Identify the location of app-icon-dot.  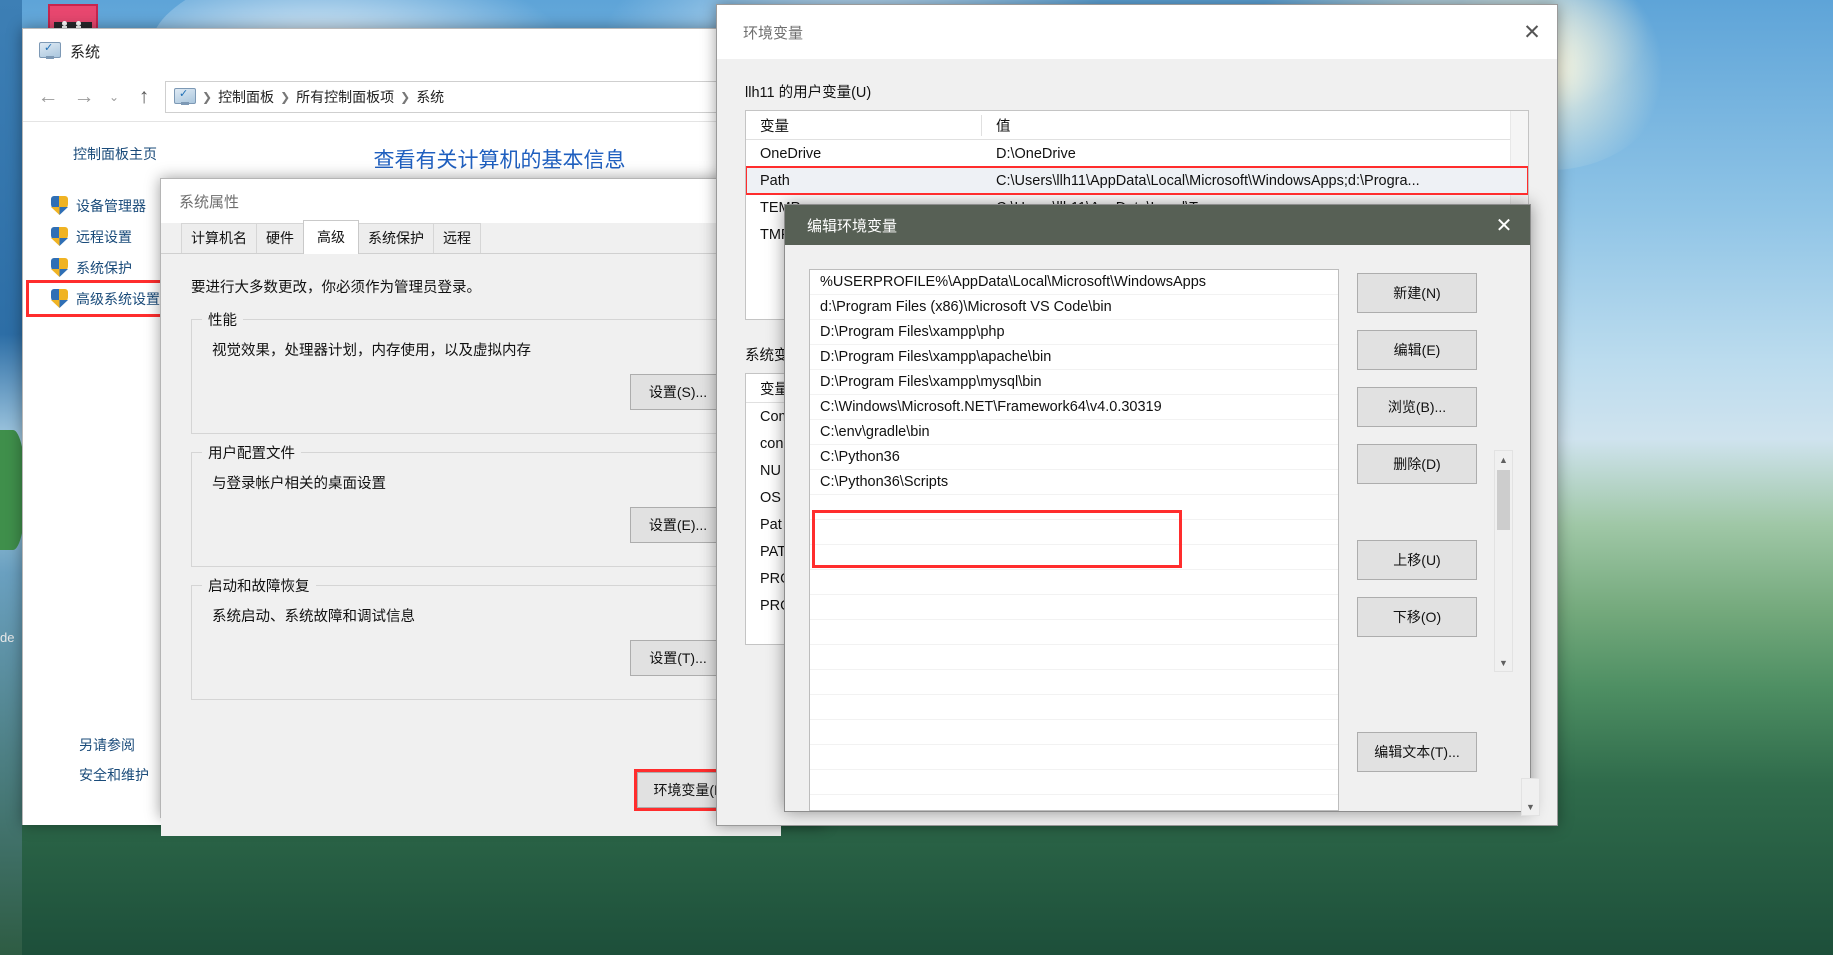
(64, 23).